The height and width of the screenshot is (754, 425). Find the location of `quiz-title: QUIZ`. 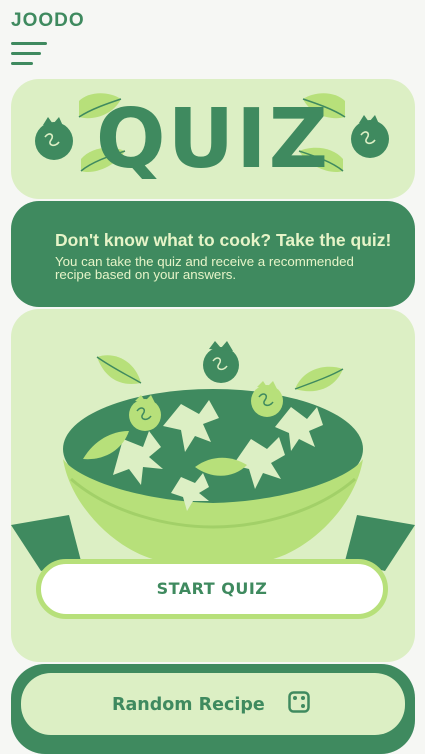

quiz-title: QUIZ is located at coordinates (213, 139).